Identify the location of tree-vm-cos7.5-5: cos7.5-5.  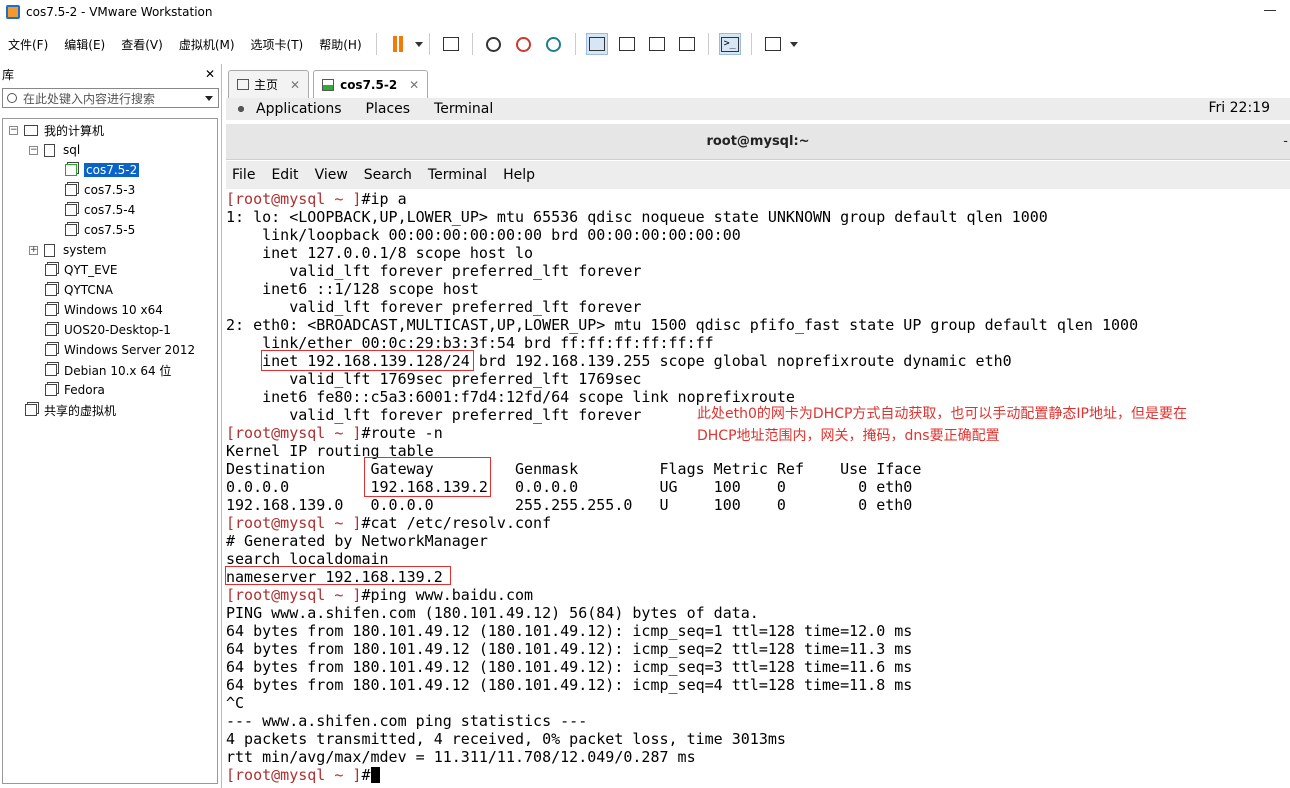
(100, 230).